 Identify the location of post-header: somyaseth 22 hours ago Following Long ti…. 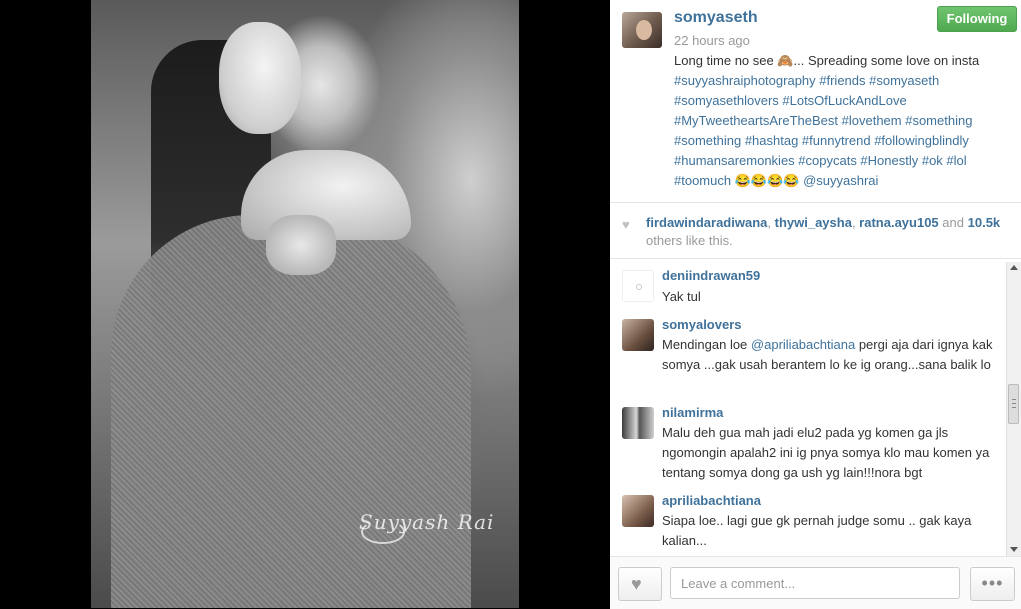
(815, 101).